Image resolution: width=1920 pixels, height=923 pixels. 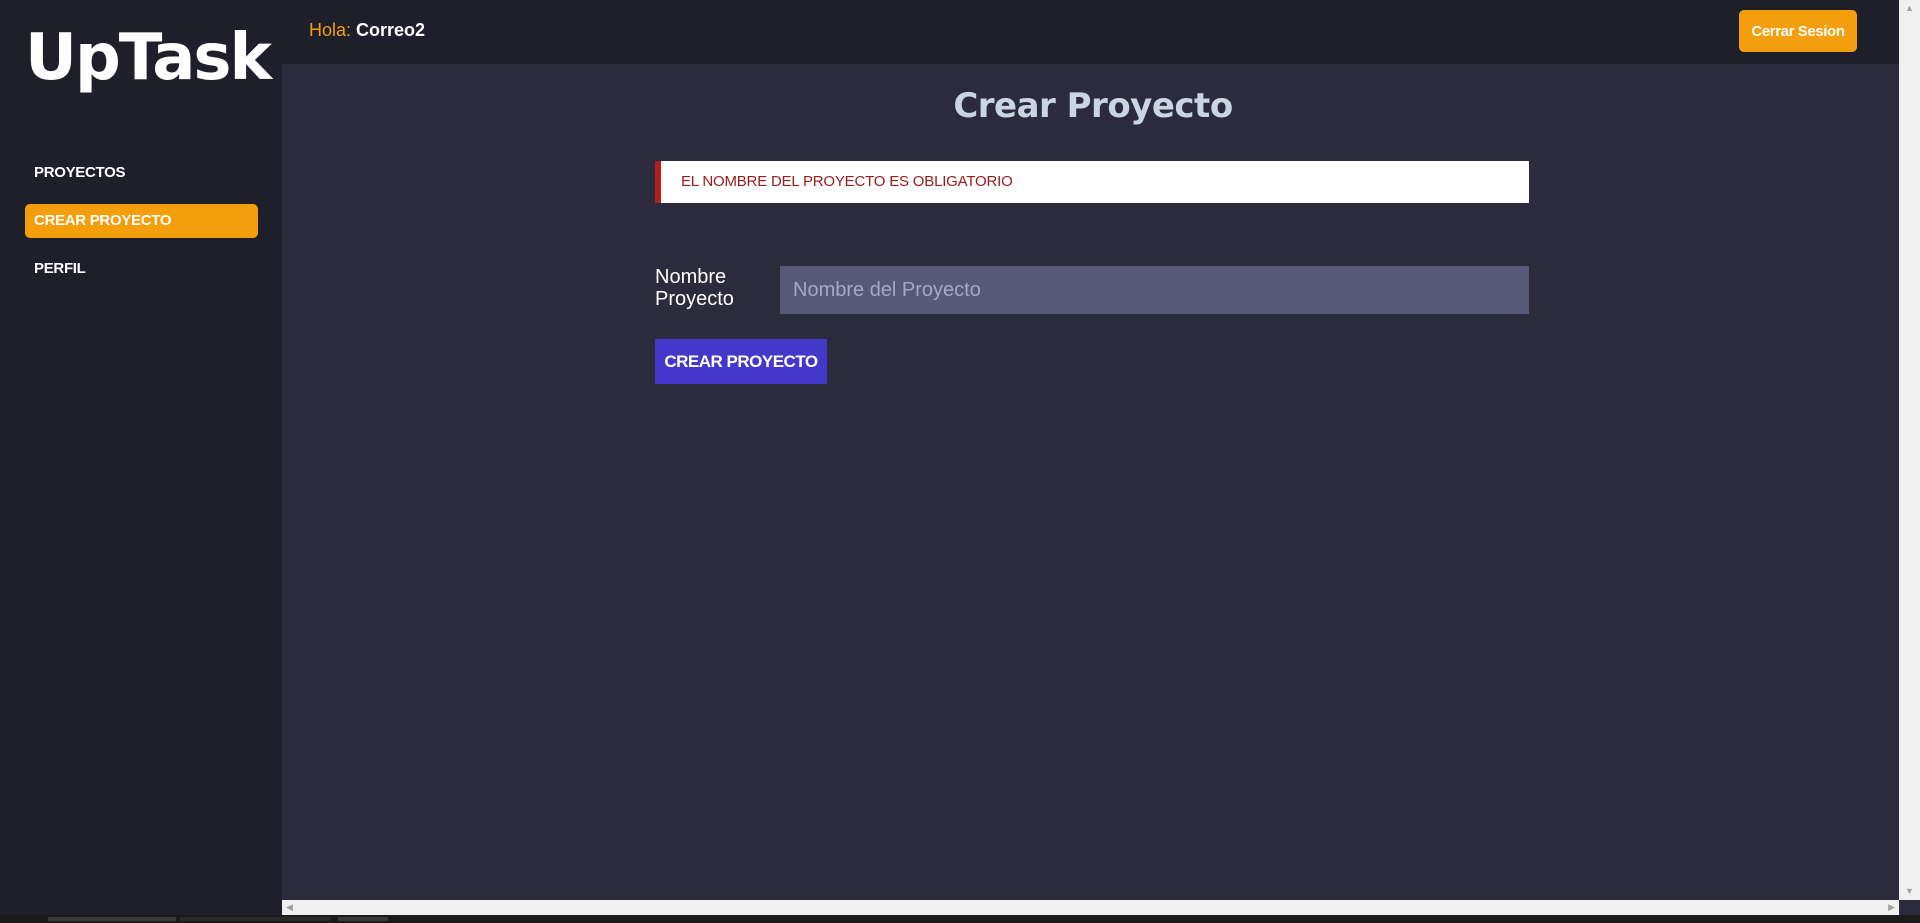 I want to click on taskbar, so click(x=960, y=919).